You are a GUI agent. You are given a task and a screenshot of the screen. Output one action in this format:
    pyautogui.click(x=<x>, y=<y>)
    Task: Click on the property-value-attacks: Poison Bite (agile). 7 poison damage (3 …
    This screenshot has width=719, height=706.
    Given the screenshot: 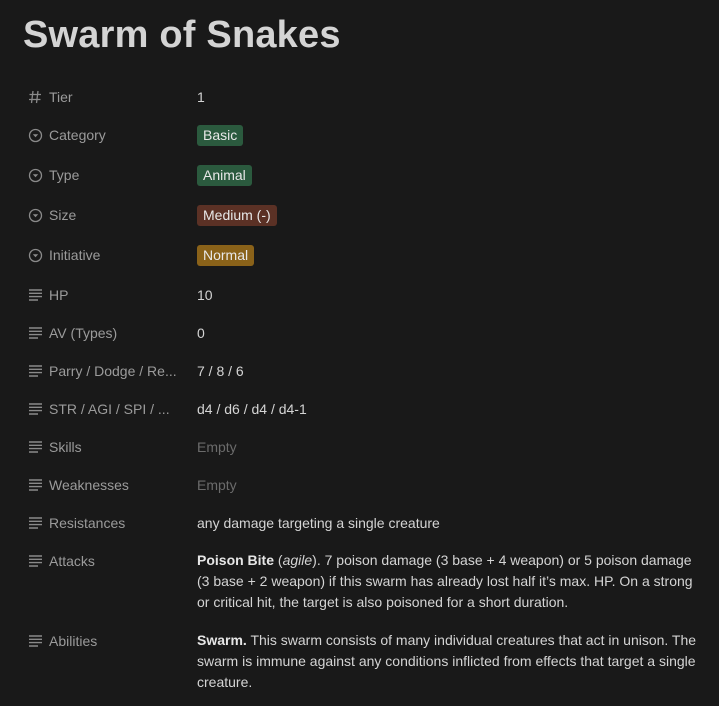 What is the action you would take?
    pyautogui.click(x=449, y=581)
    